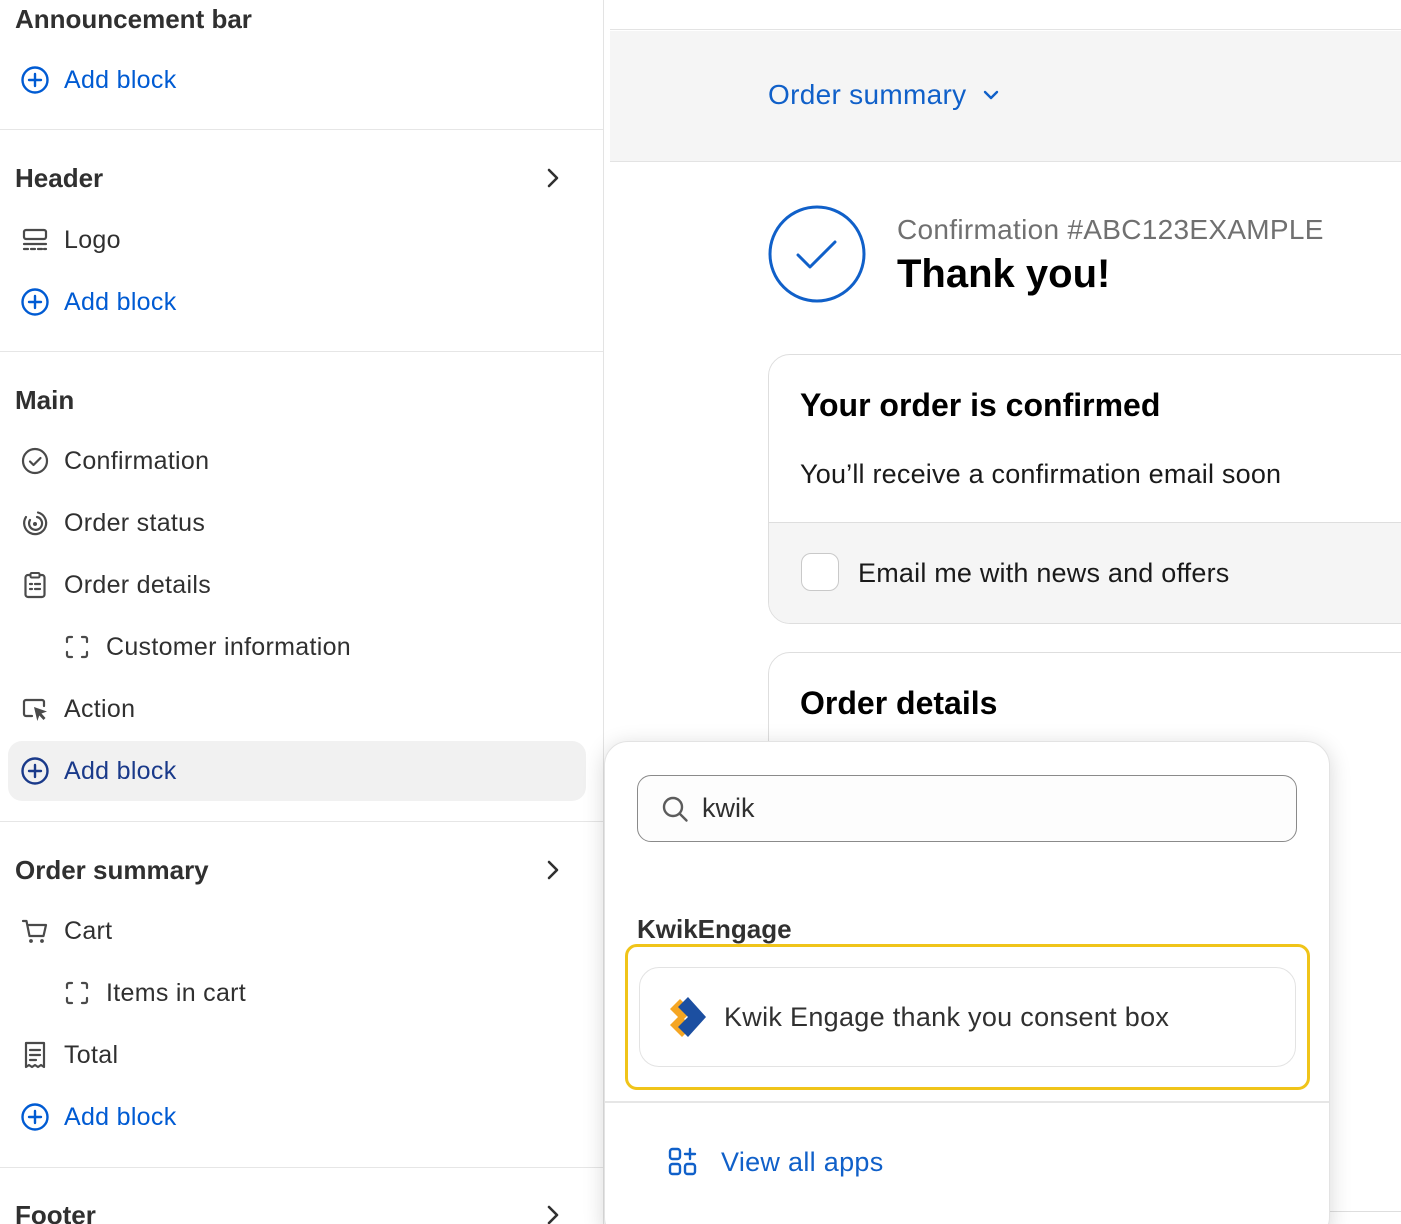  Describe the element at coordinates (297, 80) in the screenshot. I see `announcement-add-block-button: Add block` at that location.